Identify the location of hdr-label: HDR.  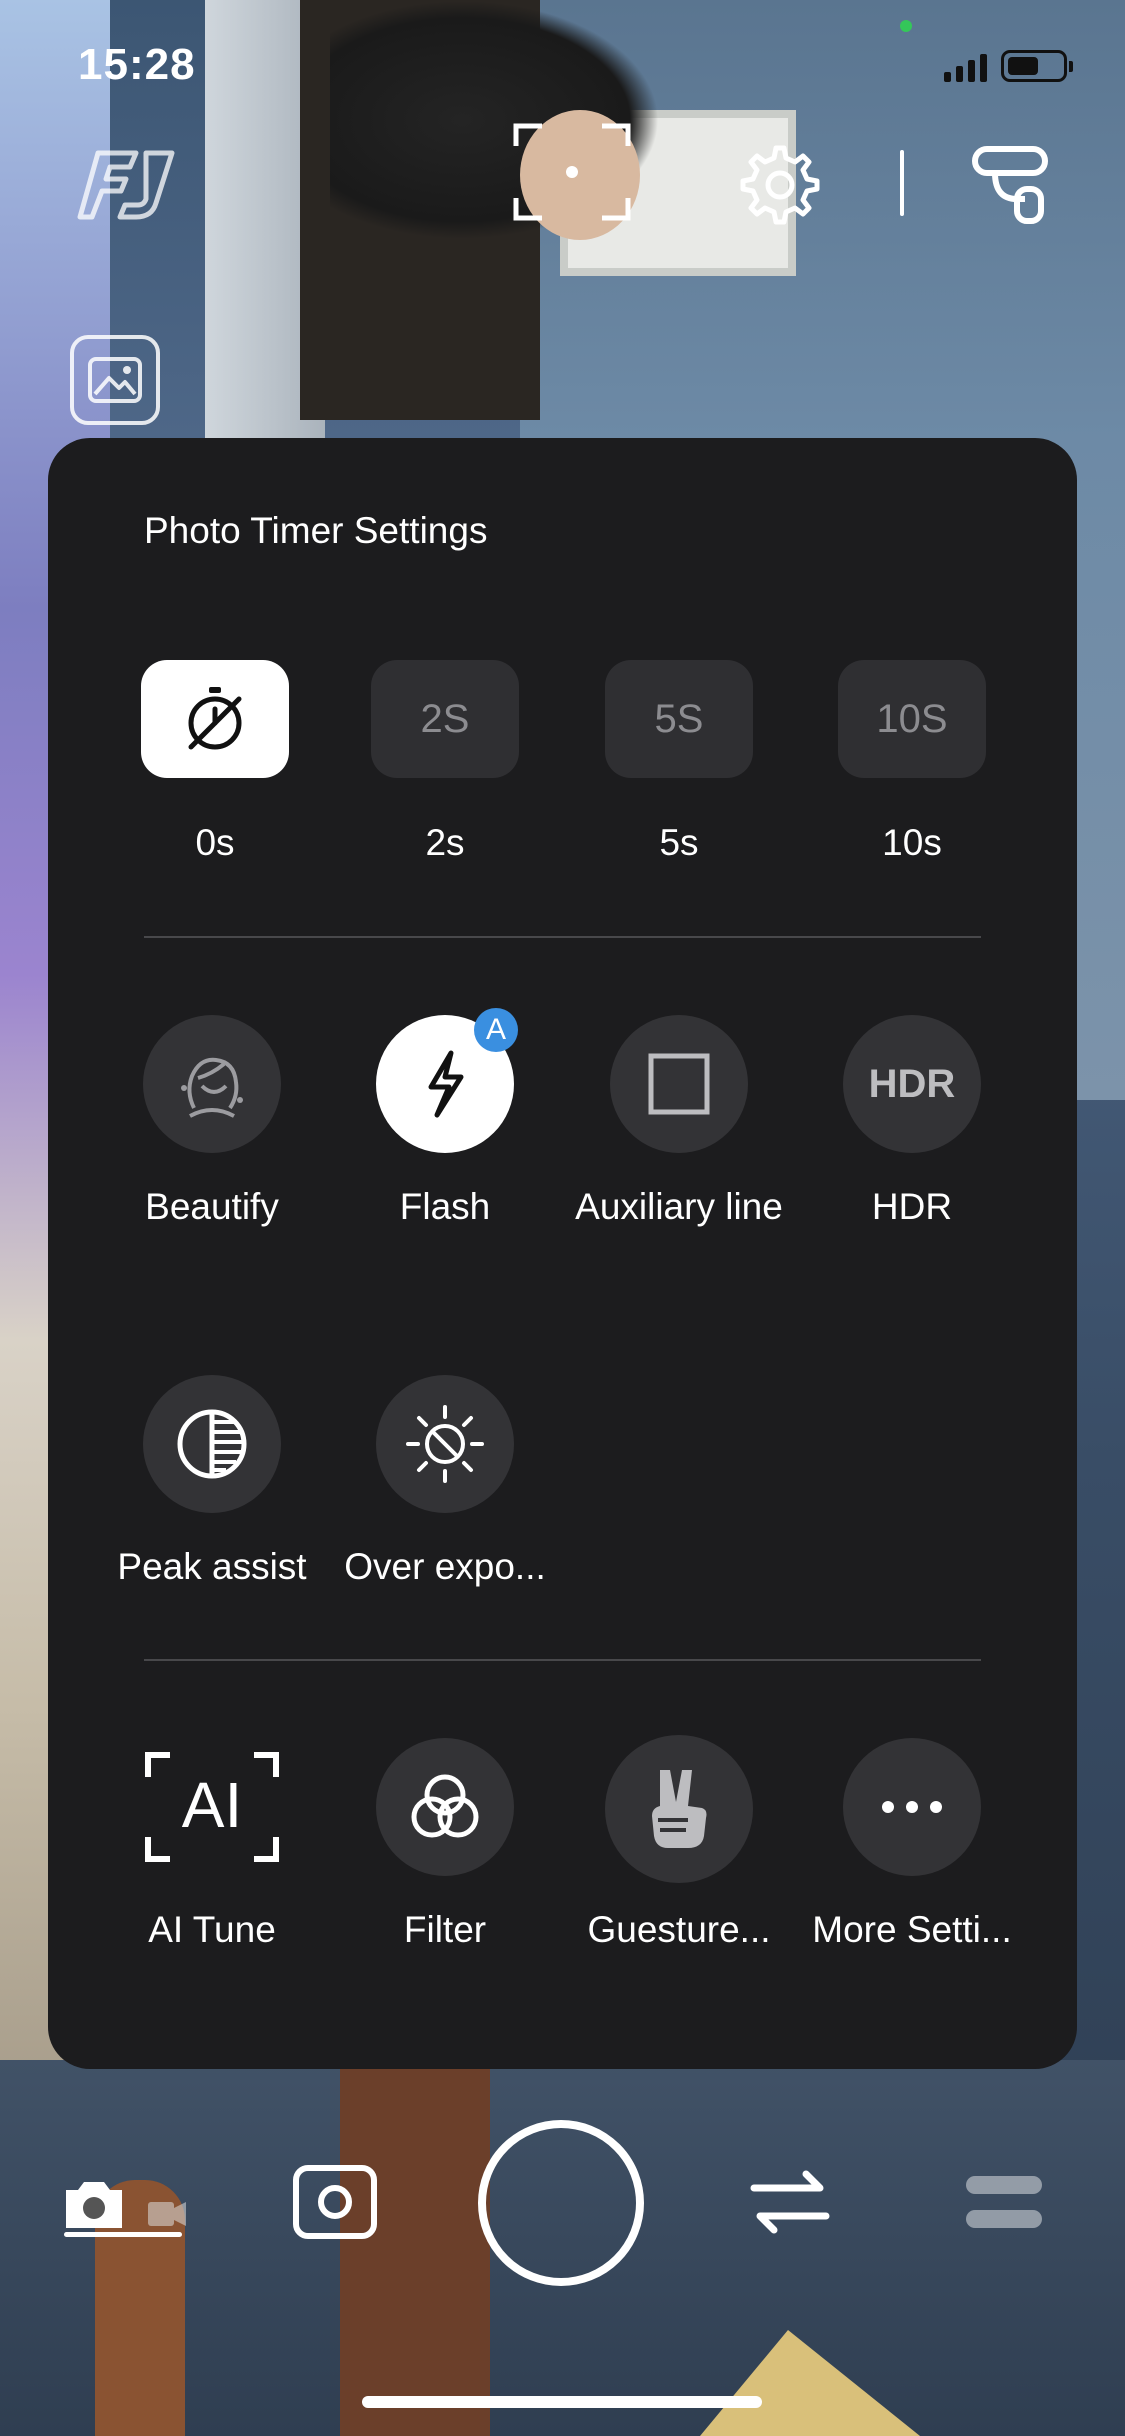
(912, 1206).